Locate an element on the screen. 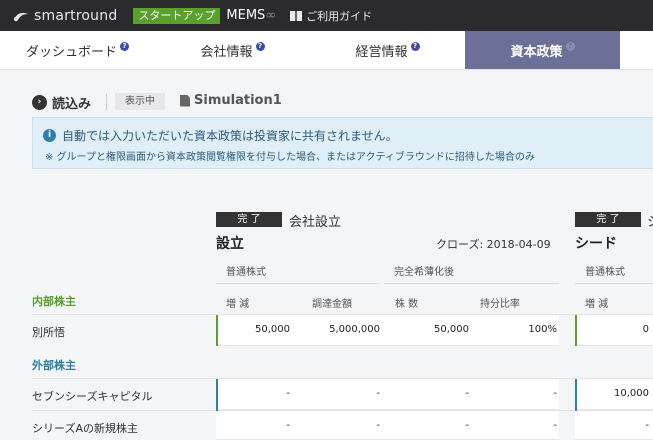  divider is located at coordinates (106, 102).